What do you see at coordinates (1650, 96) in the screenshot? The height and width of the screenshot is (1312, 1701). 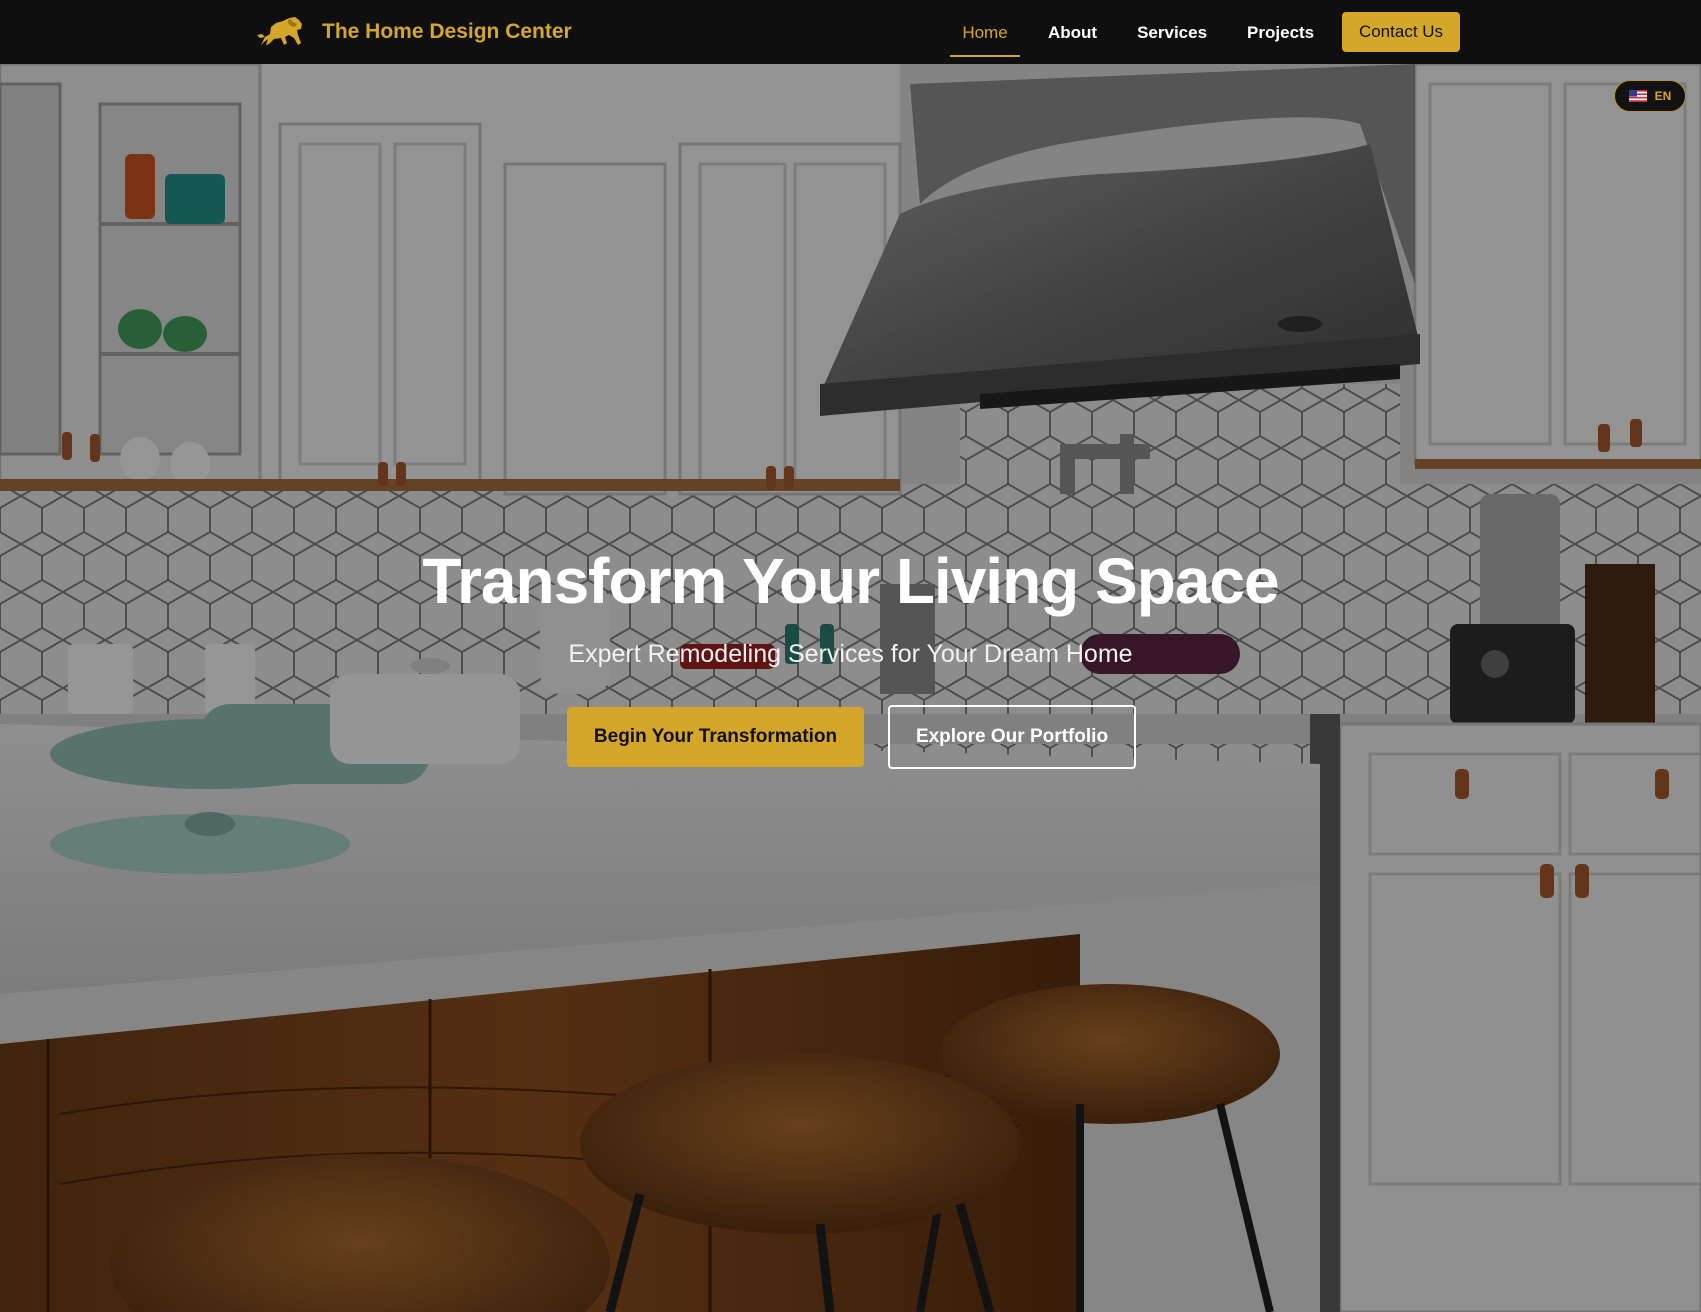 I see `language-selector: EN` at bounding box center [1650, 96].